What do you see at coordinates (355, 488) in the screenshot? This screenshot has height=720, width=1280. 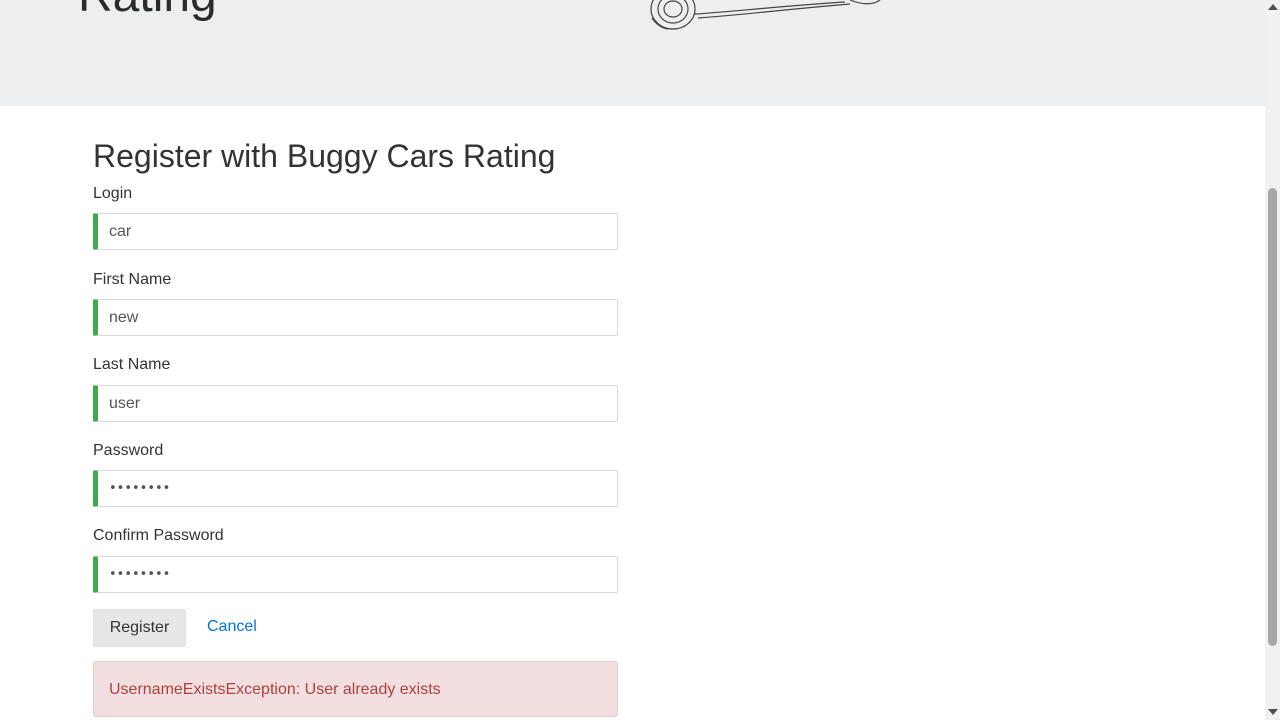 I see `password-input` at bounding box center [355, 488].